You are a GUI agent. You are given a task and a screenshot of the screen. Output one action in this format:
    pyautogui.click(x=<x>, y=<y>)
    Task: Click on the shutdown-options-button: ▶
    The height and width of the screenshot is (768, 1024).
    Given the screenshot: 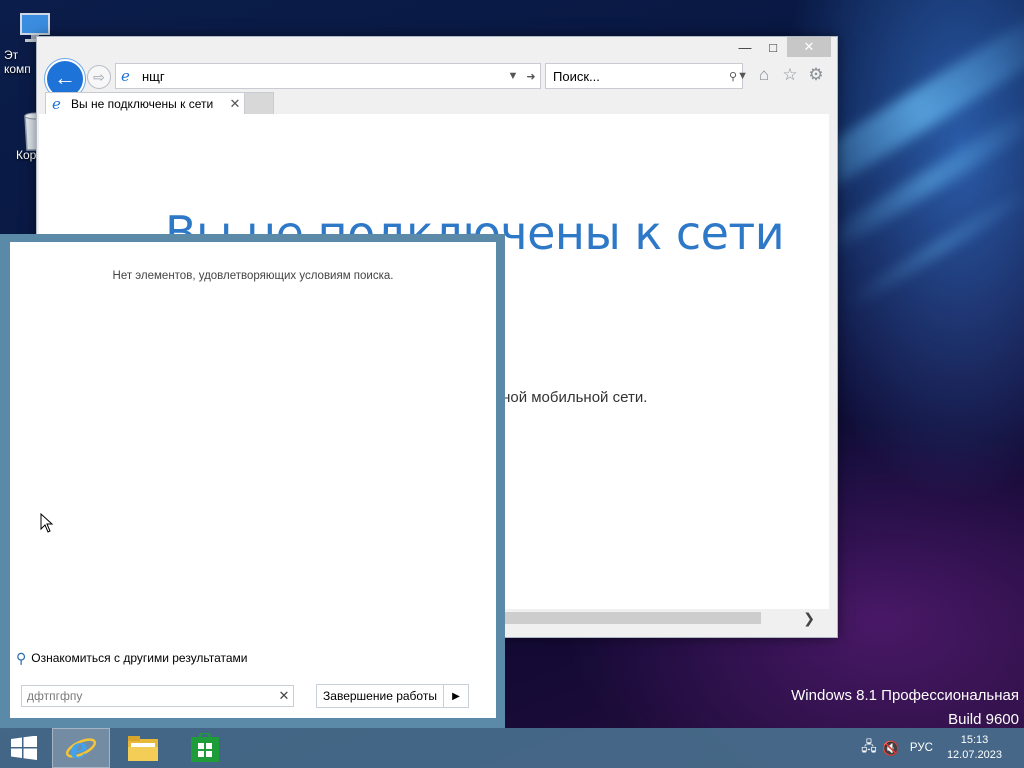 What is the action you would take?
    pyautogui.click(x=456, y=696)
    